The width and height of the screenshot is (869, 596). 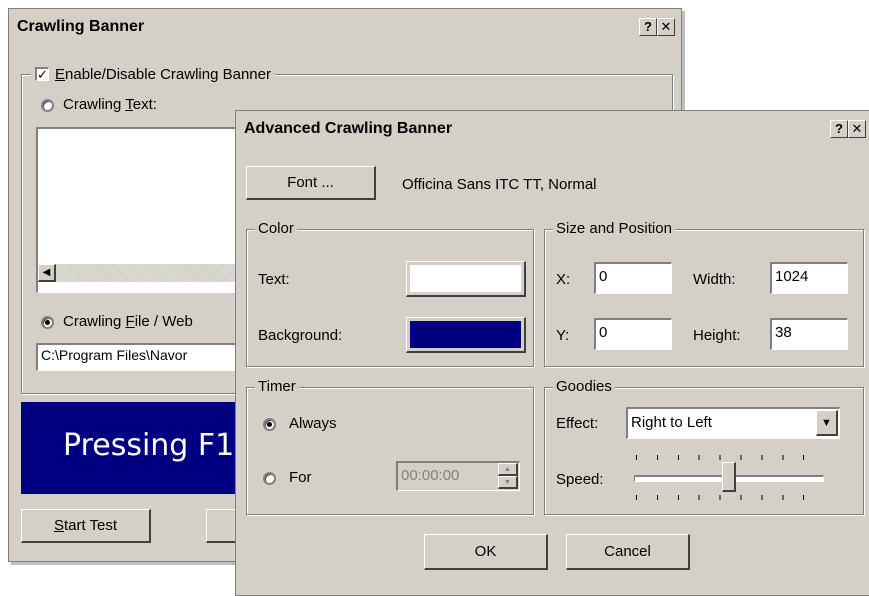 I want to click on dialog-title: Advanced Crawling Banner, so click(x=348, y=128).